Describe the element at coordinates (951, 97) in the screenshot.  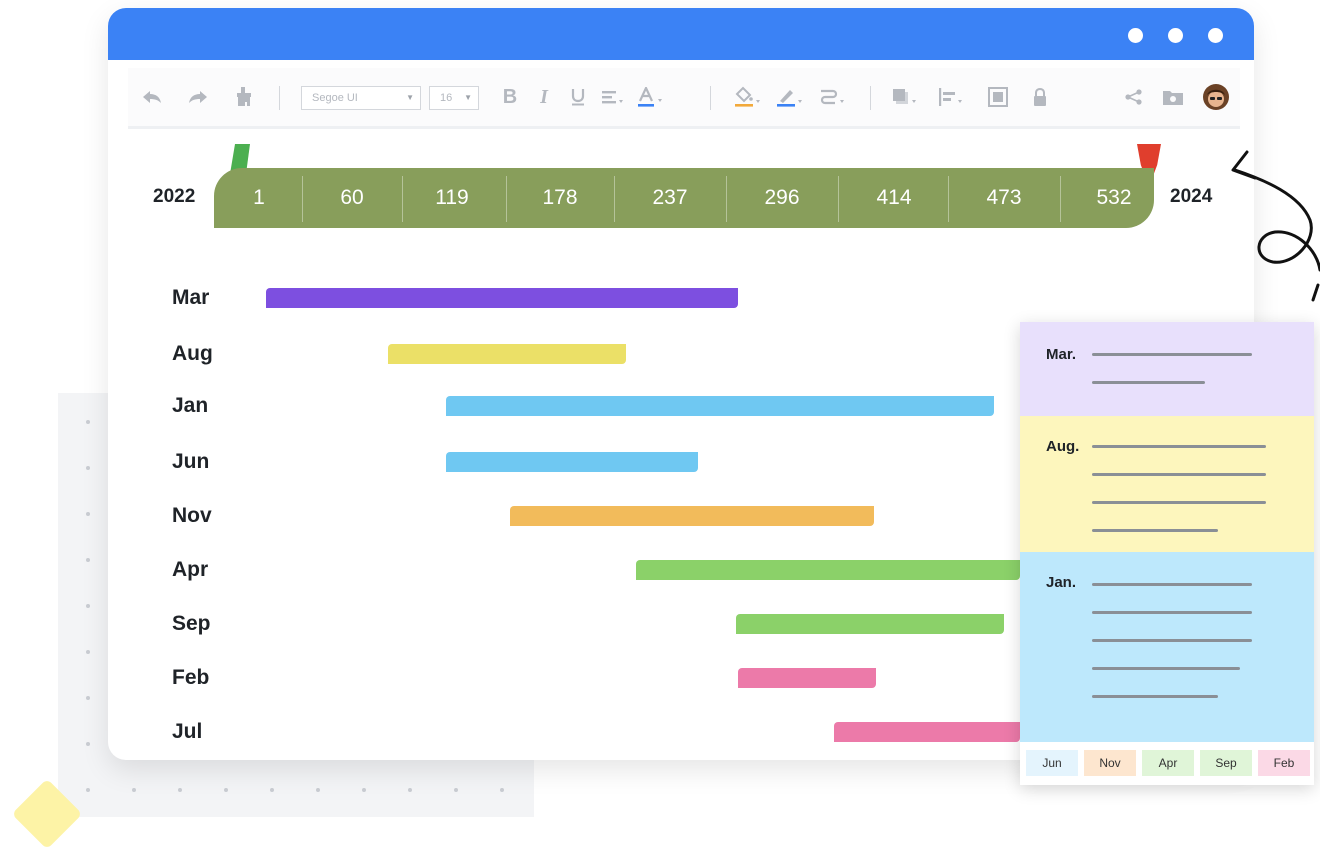
I see `distribute-icon` at that location.